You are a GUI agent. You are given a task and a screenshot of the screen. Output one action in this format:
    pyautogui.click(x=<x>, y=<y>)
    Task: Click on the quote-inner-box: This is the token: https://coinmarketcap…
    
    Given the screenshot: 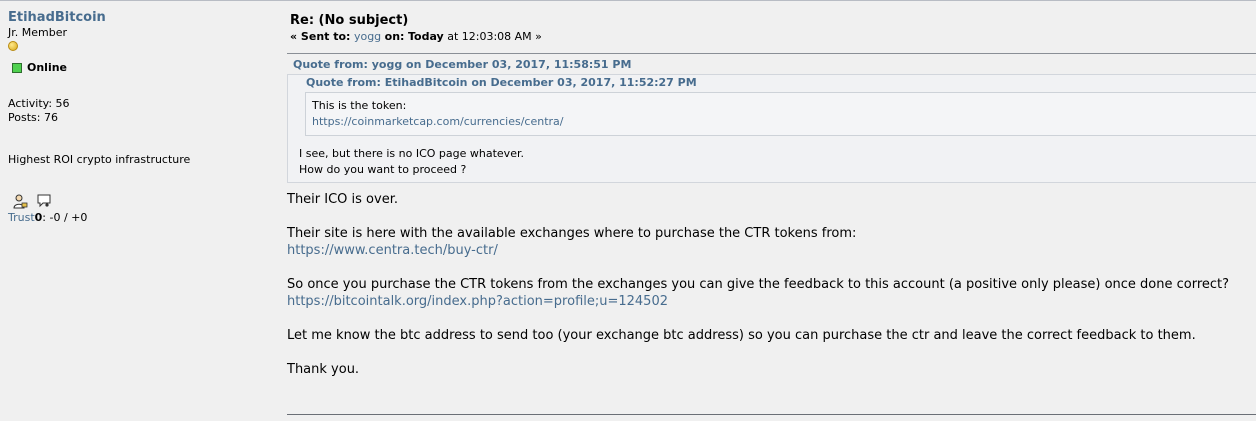 What is the action you would take?
    pyautogui.click(x=780, y=114)
    